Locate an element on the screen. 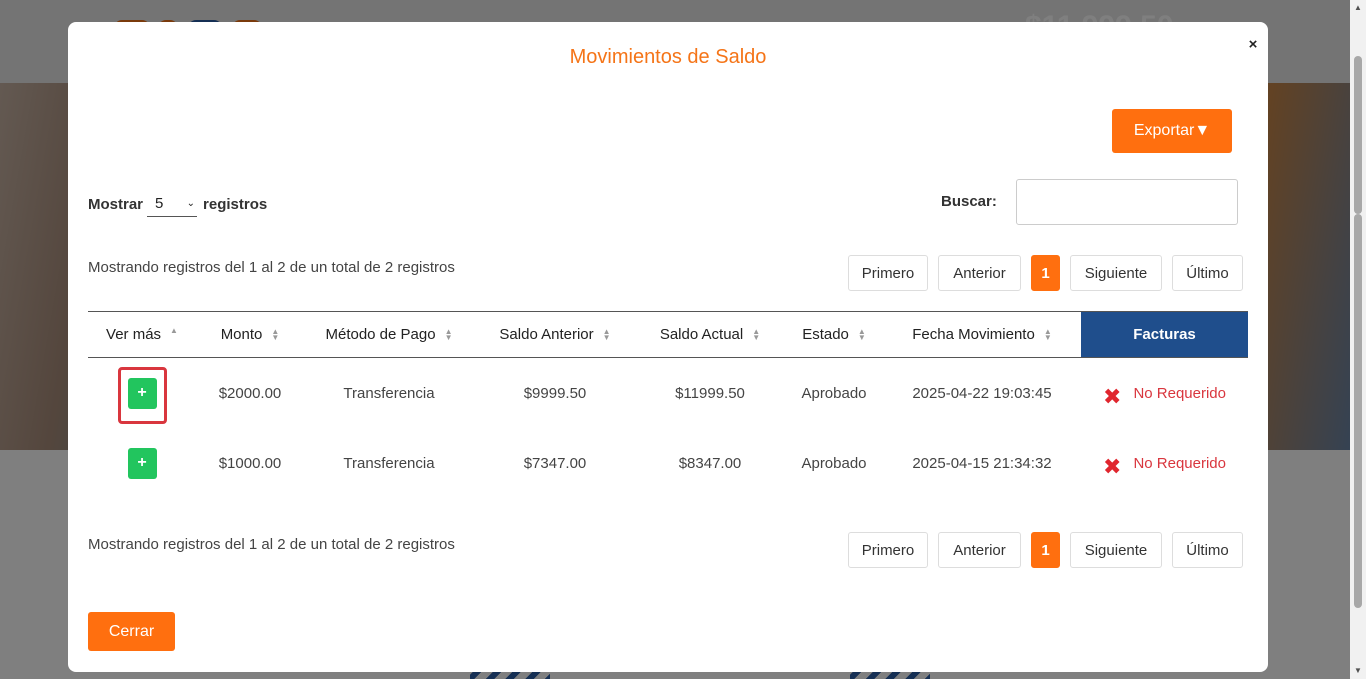  cell-saldo-anterior: $9999.50 is located at coordinates (555, 393).